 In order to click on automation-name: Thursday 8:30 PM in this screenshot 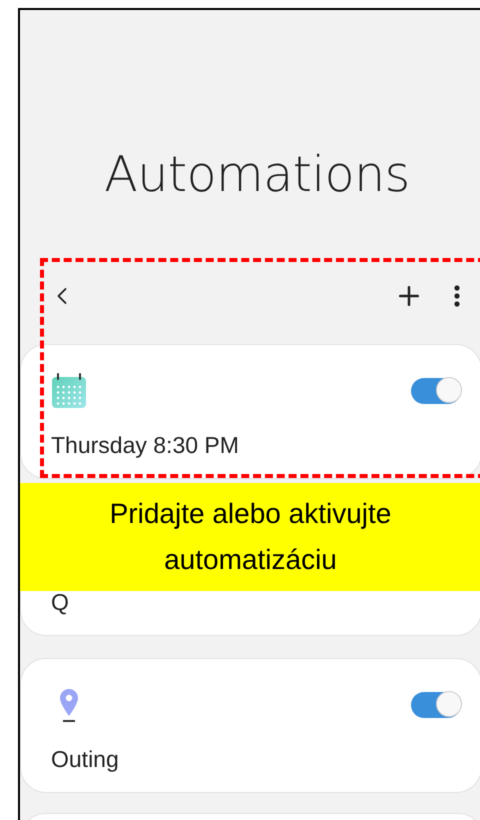, I will do `click(145, 445)`.